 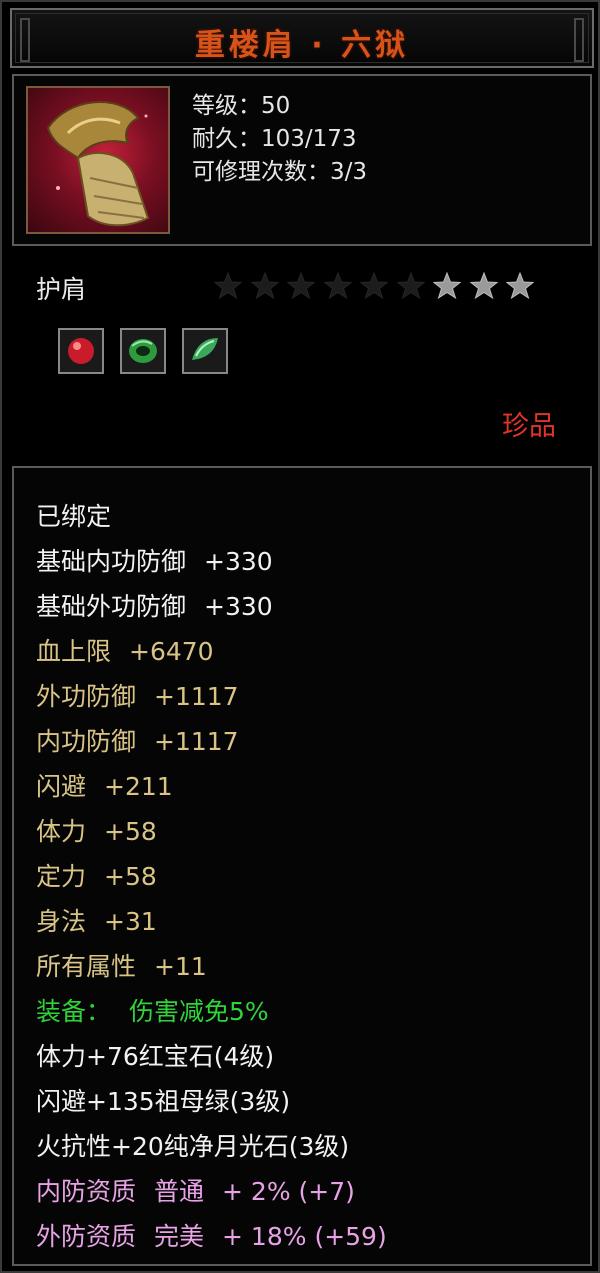 What do you see at coordinates (125, 651) in the screenshot?
I see `attr-hp-max: 血上限 +6470` at bounding box center [125, 651].